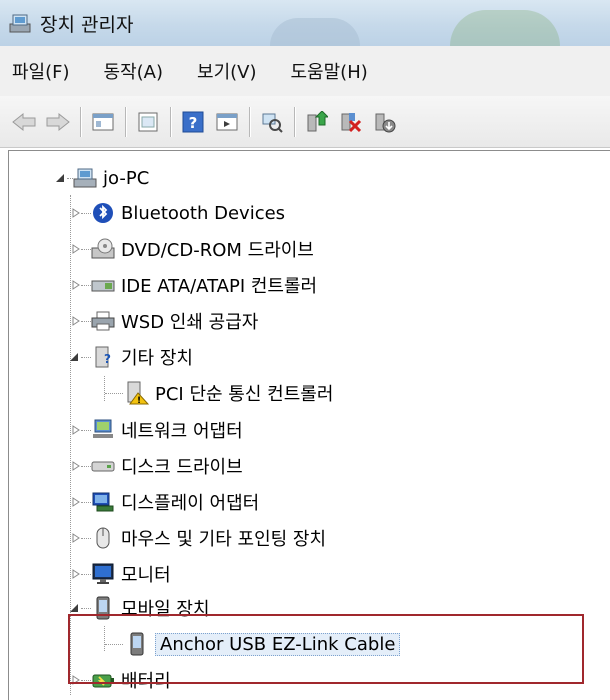 The height and width of the screenshot is (700, 610). I want to click on category-label: DVD/CD-ROM 드라이브, so click(217, 250).